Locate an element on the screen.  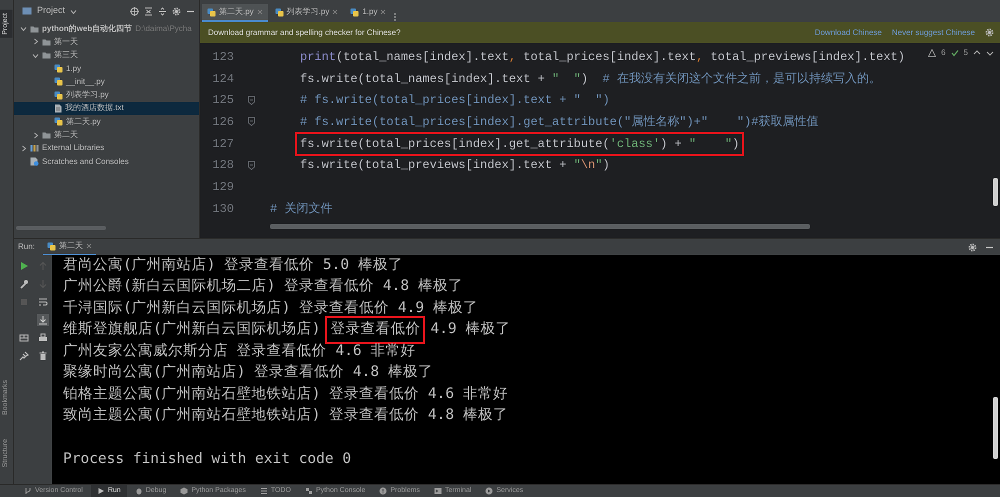
tree-label: python的web自动化四节 is located at coordinates (87, 28).